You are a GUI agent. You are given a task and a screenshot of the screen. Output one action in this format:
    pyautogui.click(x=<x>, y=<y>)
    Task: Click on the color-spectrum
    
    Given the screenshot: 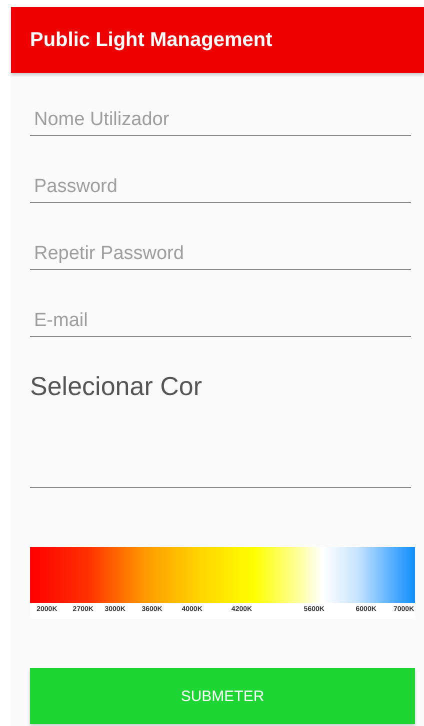 What is the action you would take?
    pyautogui.click(x=222, y=575)
    